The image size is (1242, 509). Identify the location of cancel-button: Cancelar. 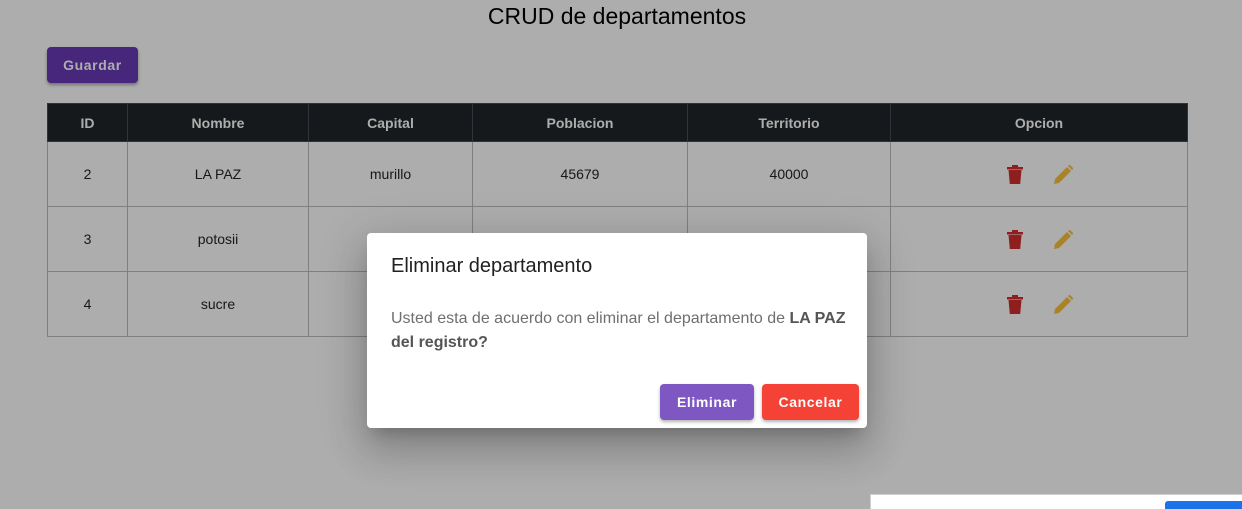
(810, 402).